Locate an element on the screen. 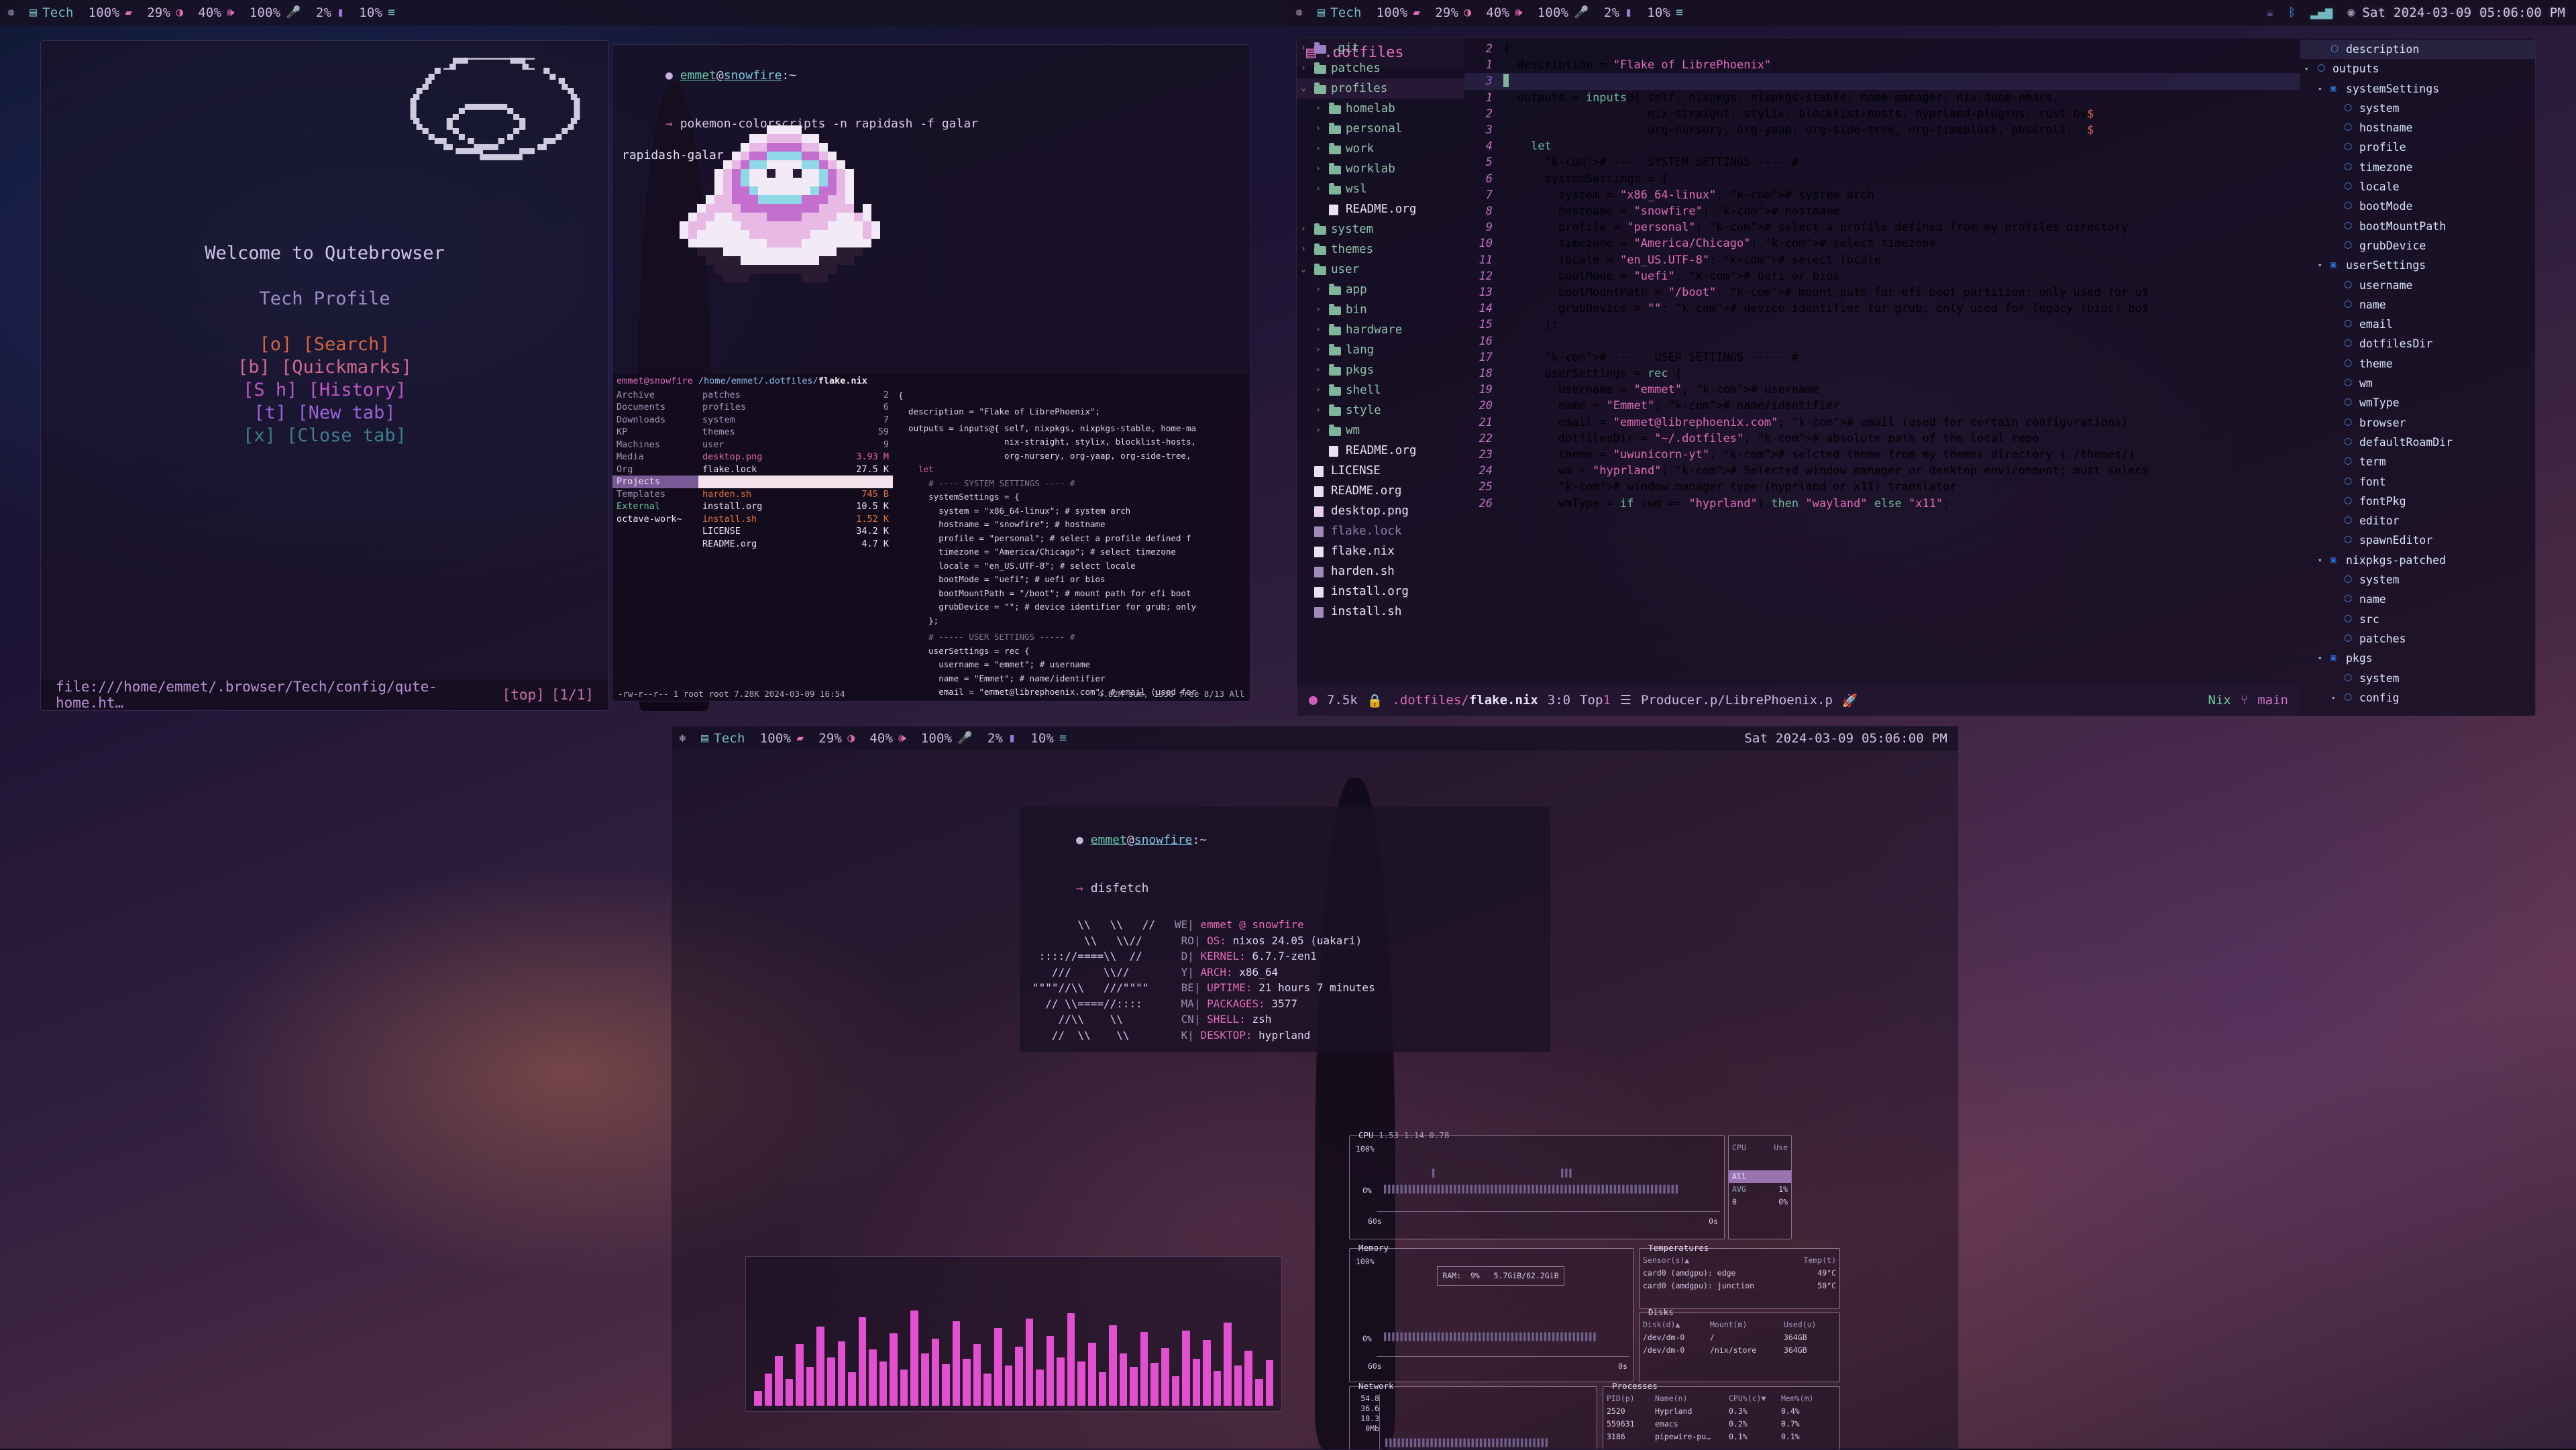  code-line: 6 systemSettings = { is located at coordinates (1882, 179).